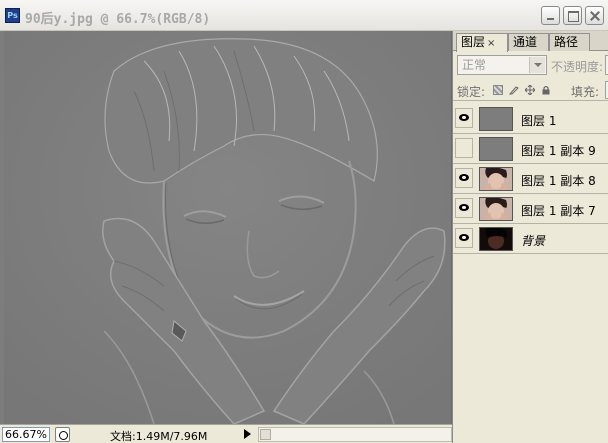  What do you see at coordinates (585, 92) in the screenshot?
I see `fill-label: 填充:` at bounding box center [585, 92].